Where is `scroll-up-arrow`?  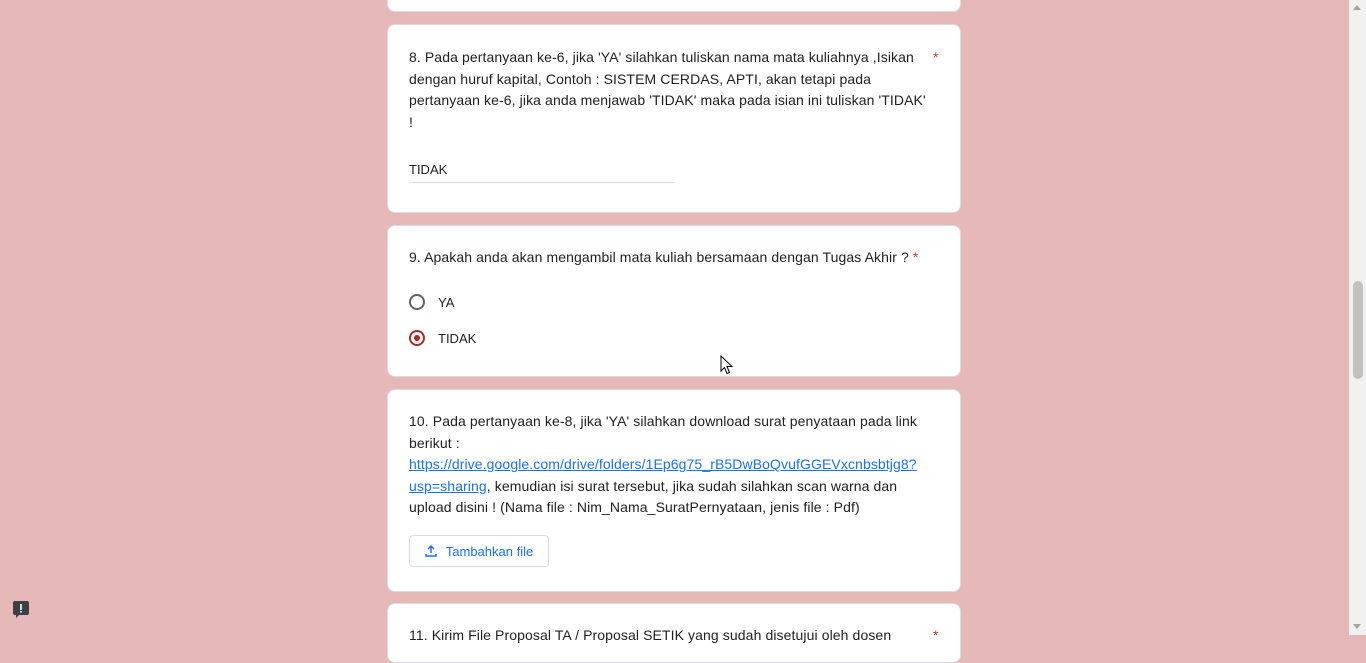 scroll-up-arrow is located at coordinates (1357, 7).